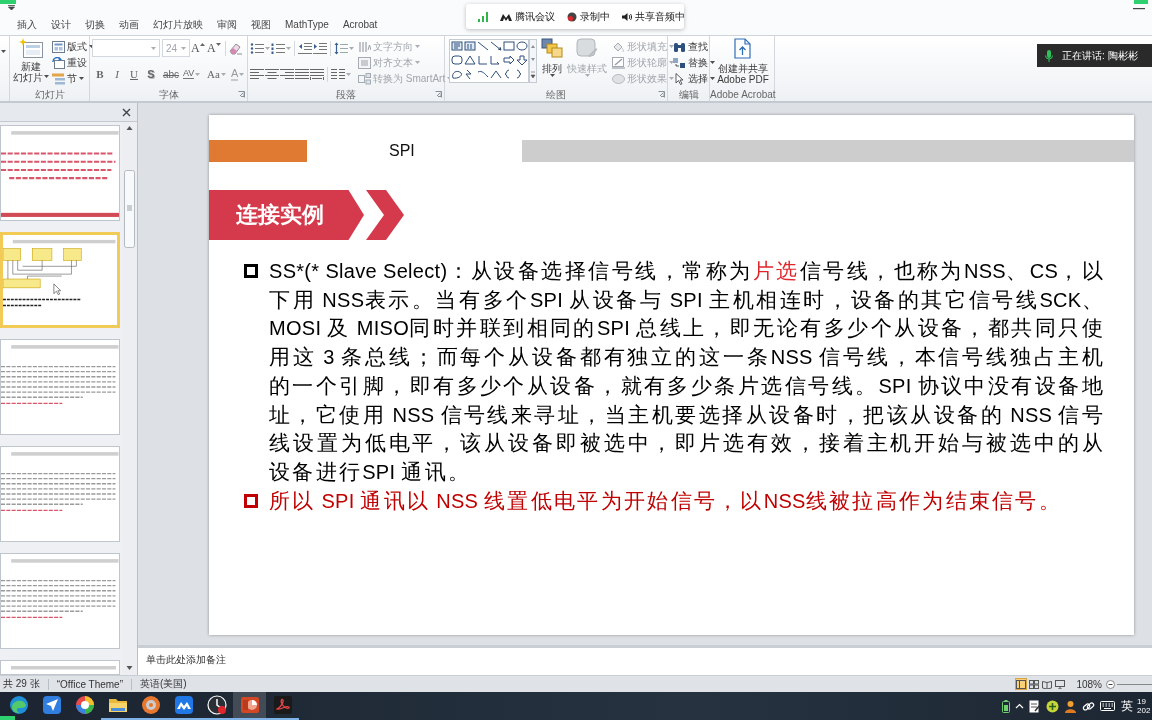 This screenshot has height=720, width=1152. Describe the element at coordinates (117, 74) in the screenshot. I see `text-format-button: I` at that location.